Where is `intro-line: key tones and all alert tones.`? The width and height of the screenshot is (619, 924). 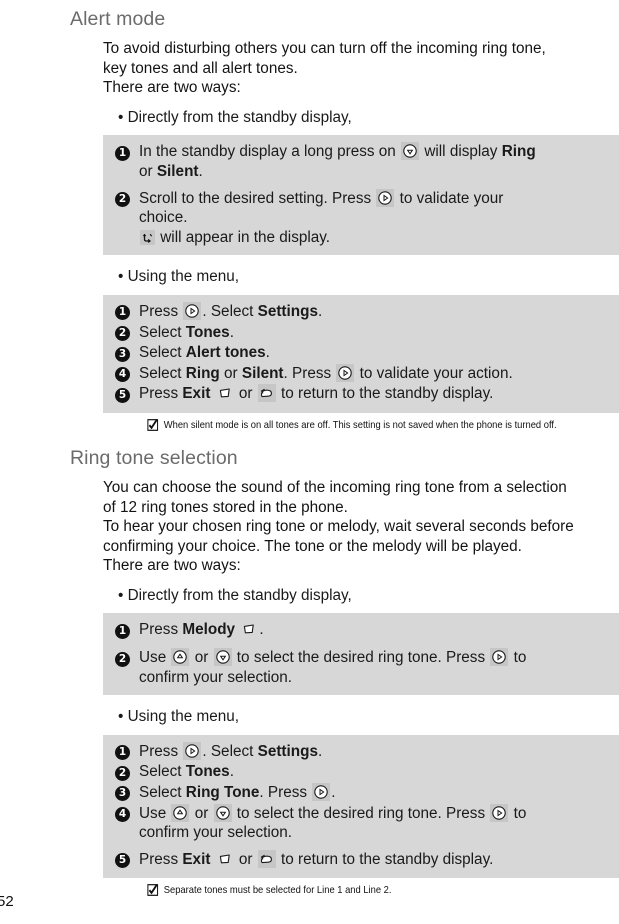
intro-line: key tones and all alert tones. is located at coordinates (200, 68).